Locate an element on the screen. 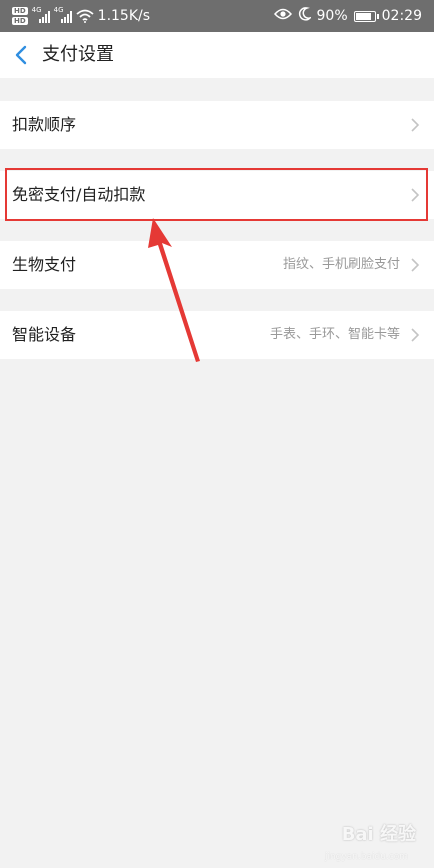  status-left: HD HD 4G 4G 1.15K/s is located at coordinates (81, 16).